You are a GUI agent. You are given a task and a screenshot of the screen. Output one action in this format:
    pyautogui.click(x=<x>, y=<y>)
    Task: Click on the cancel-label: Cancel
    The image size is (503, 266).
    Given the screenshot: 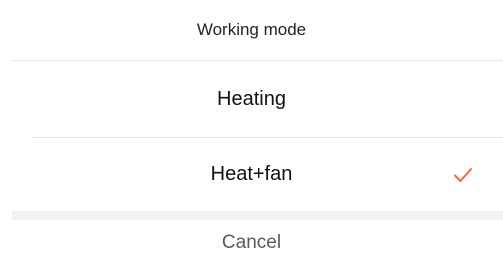 What is the action you would take?
    pyautogui.click(x=251, y=242)
    